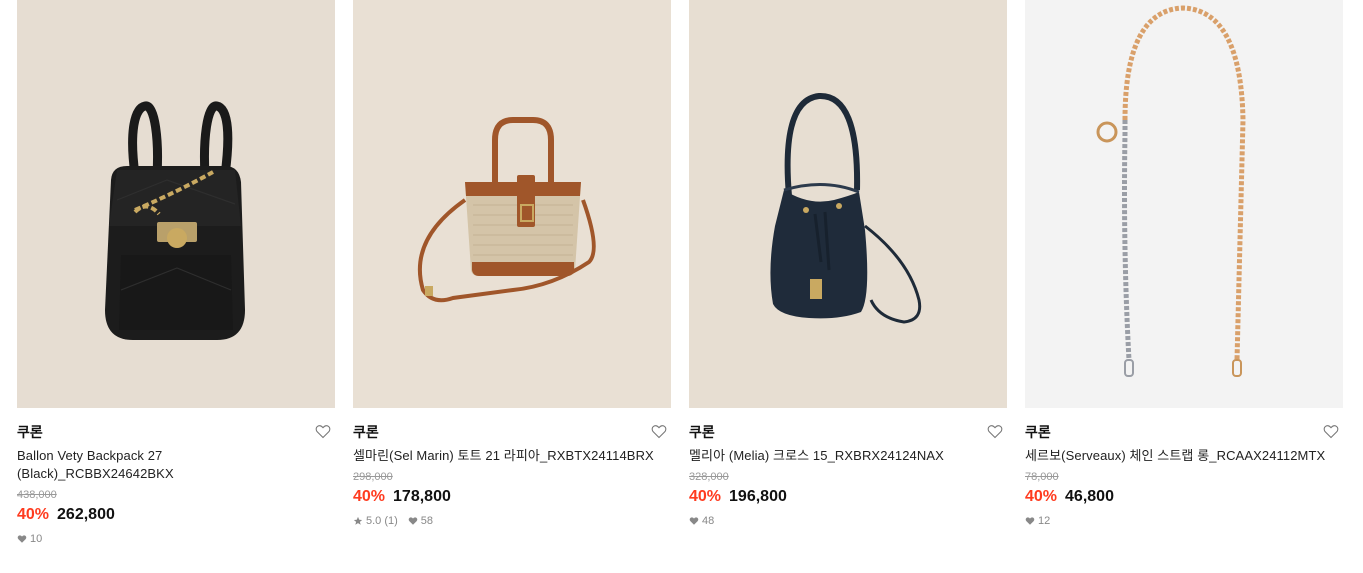 The height and width of the screenshot is (573, 1363). I want to click on likes-value: 12, so click(1044, 521).